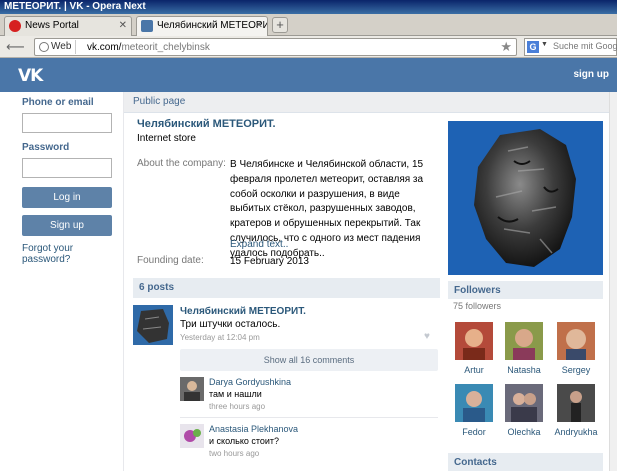  What do you see at coordinates (259, 244) in the screenshot?
I see `expand-text-link: Expand text..` at bounding box center [259, 244].